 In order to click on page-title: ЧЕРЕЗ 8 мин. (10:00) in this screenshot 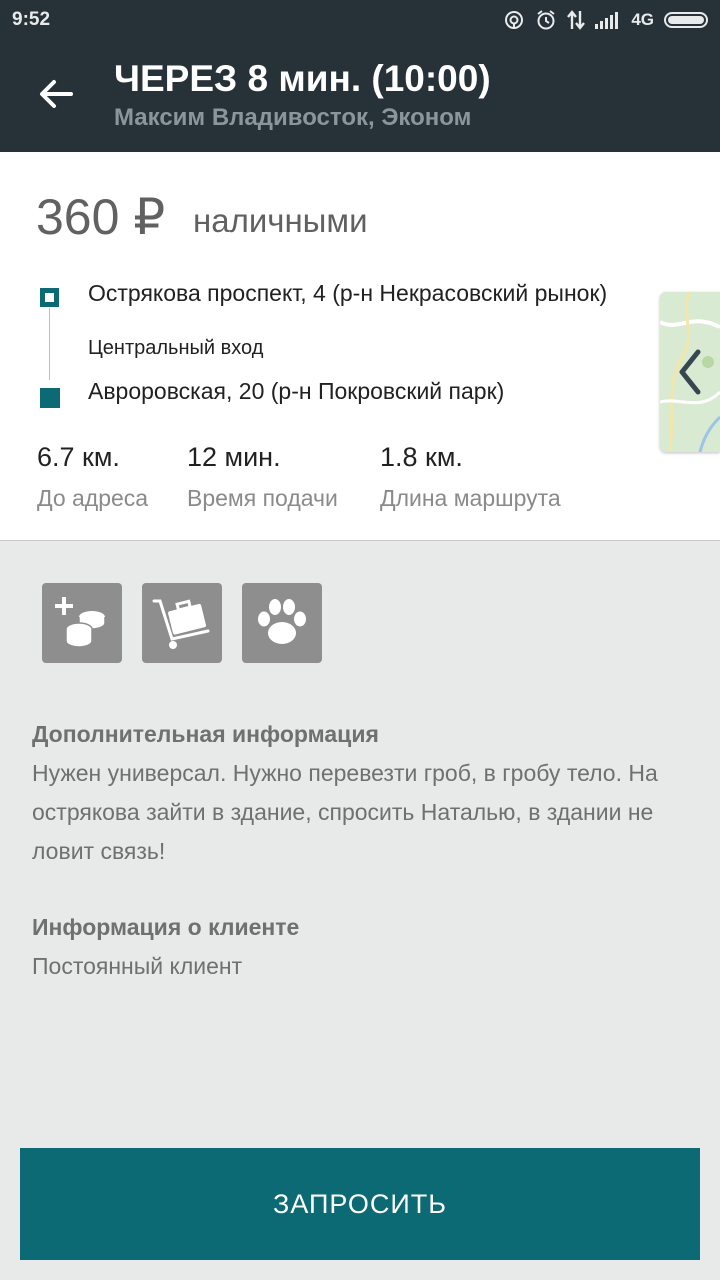, I will do `click(302, 78)`.